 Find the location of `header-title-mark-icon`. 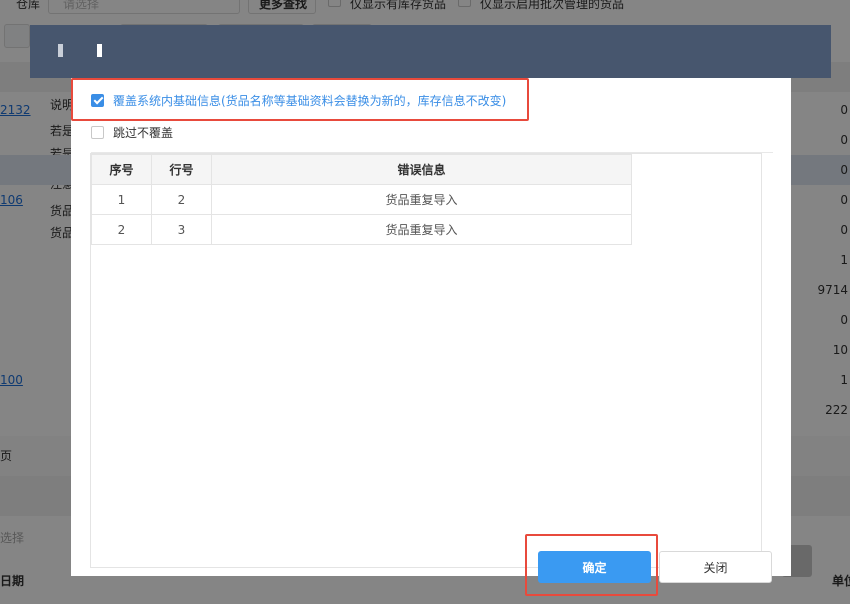

header-title-mark-icon is located at coordinates (99, 50).